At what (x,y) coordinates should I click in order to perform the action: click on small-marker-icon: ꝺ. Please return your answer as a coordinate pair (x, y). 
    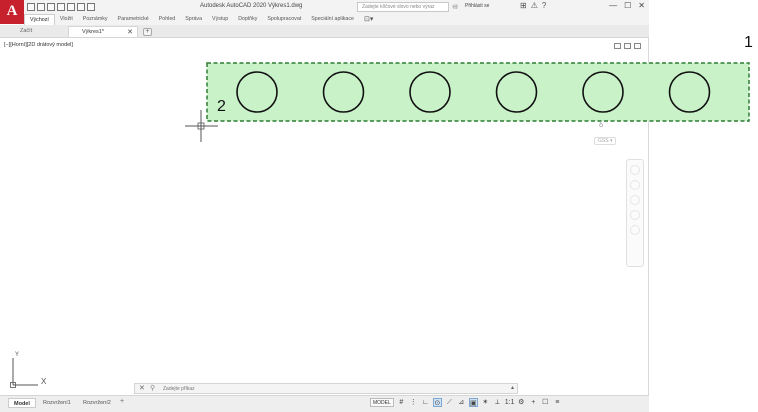
    Looking at the image, I should click on (601, 125).